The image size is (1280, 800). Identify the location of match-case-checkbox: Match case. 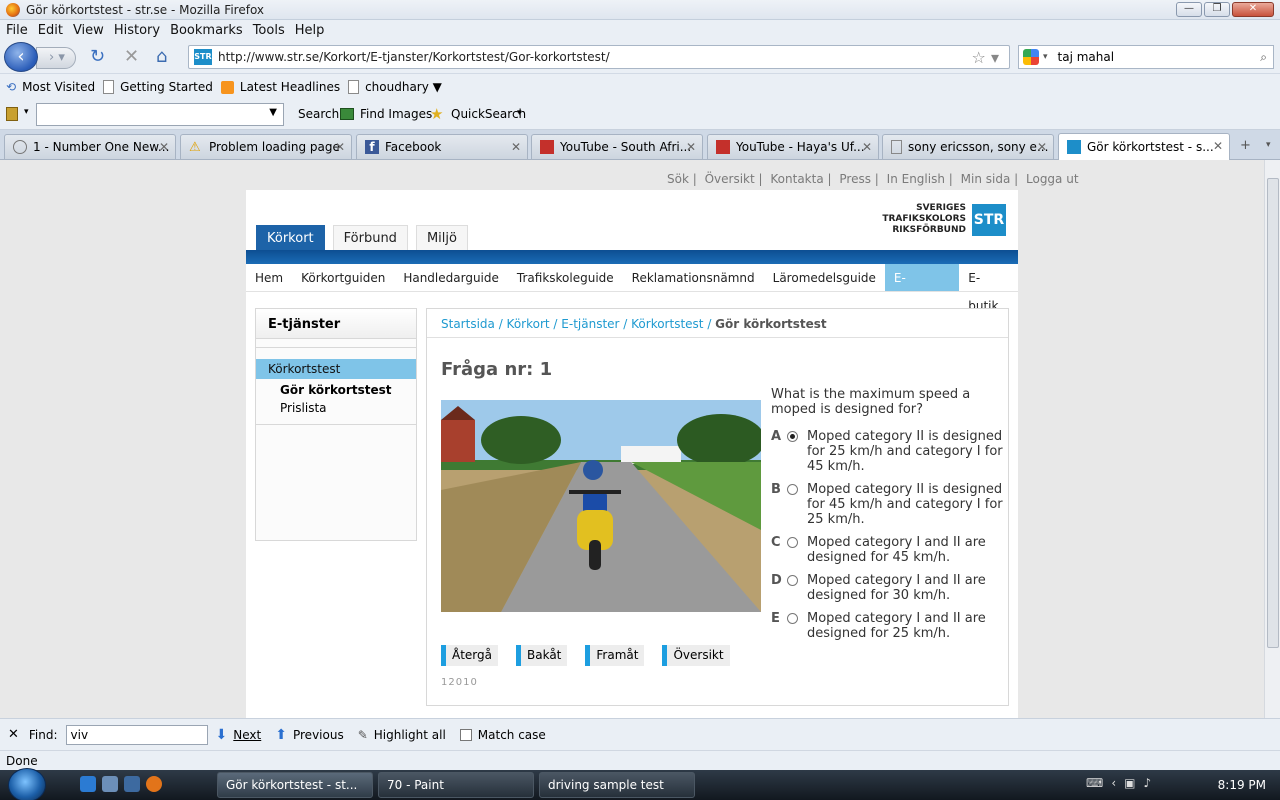
(502, 735).